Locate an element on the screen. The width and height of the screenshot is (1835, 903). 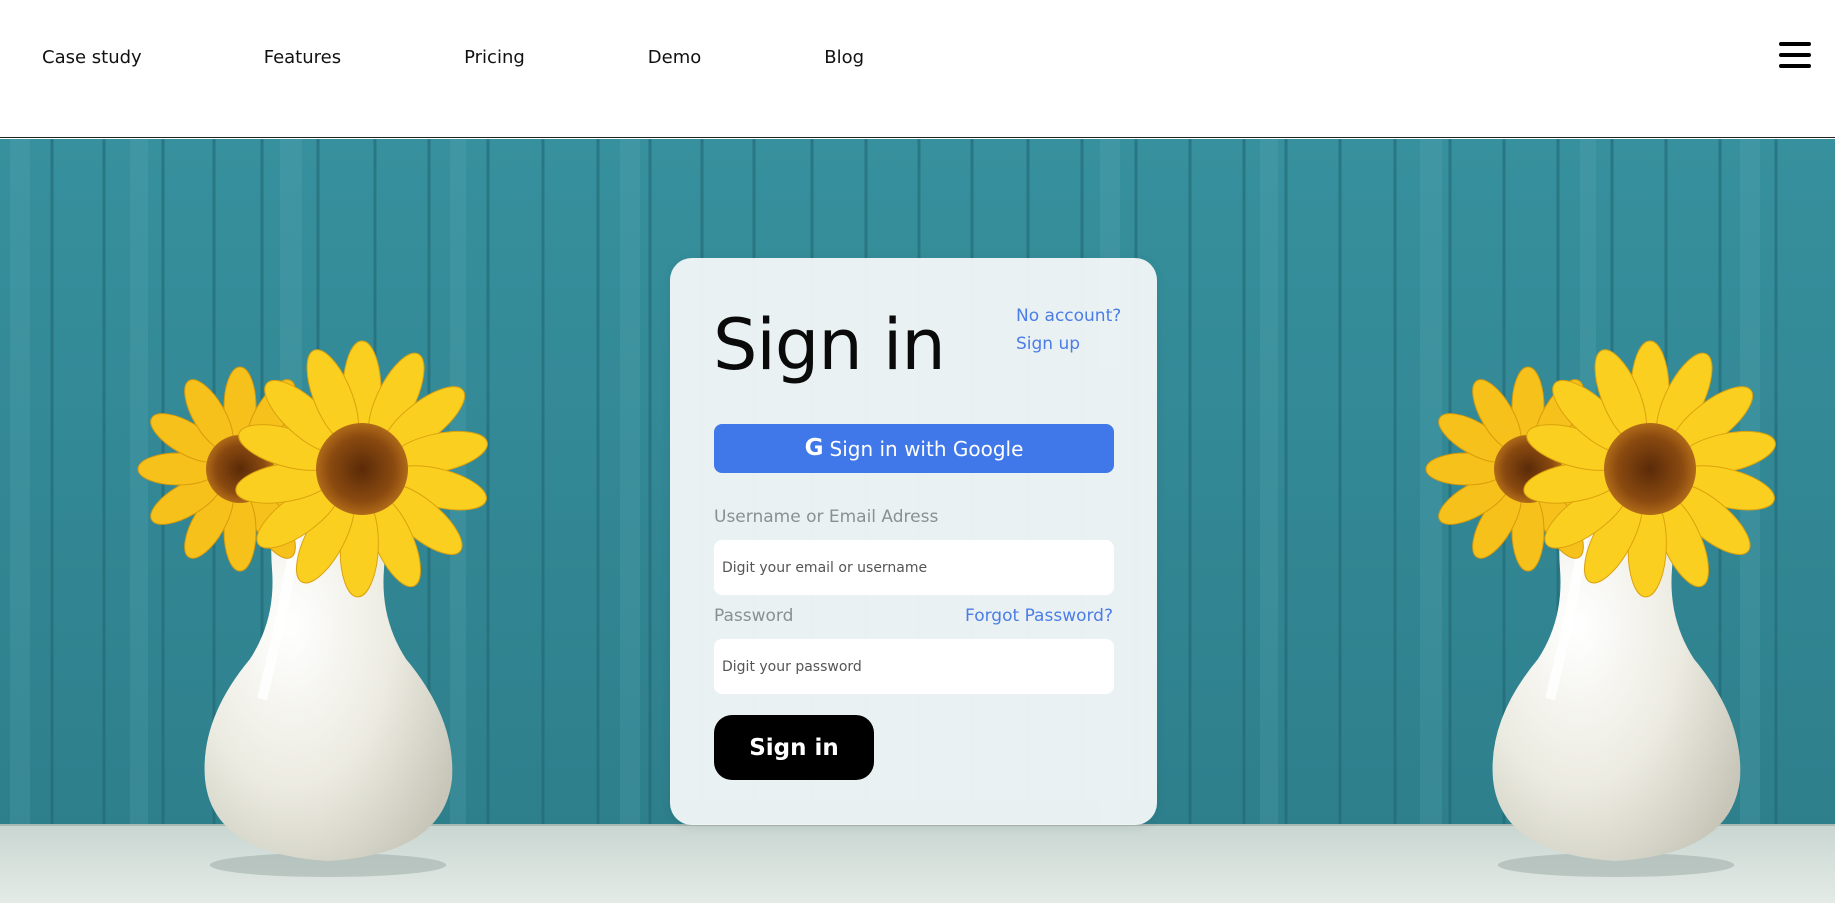
google-signin-button: G Sign in with Google is located at coordinates (914, 448).